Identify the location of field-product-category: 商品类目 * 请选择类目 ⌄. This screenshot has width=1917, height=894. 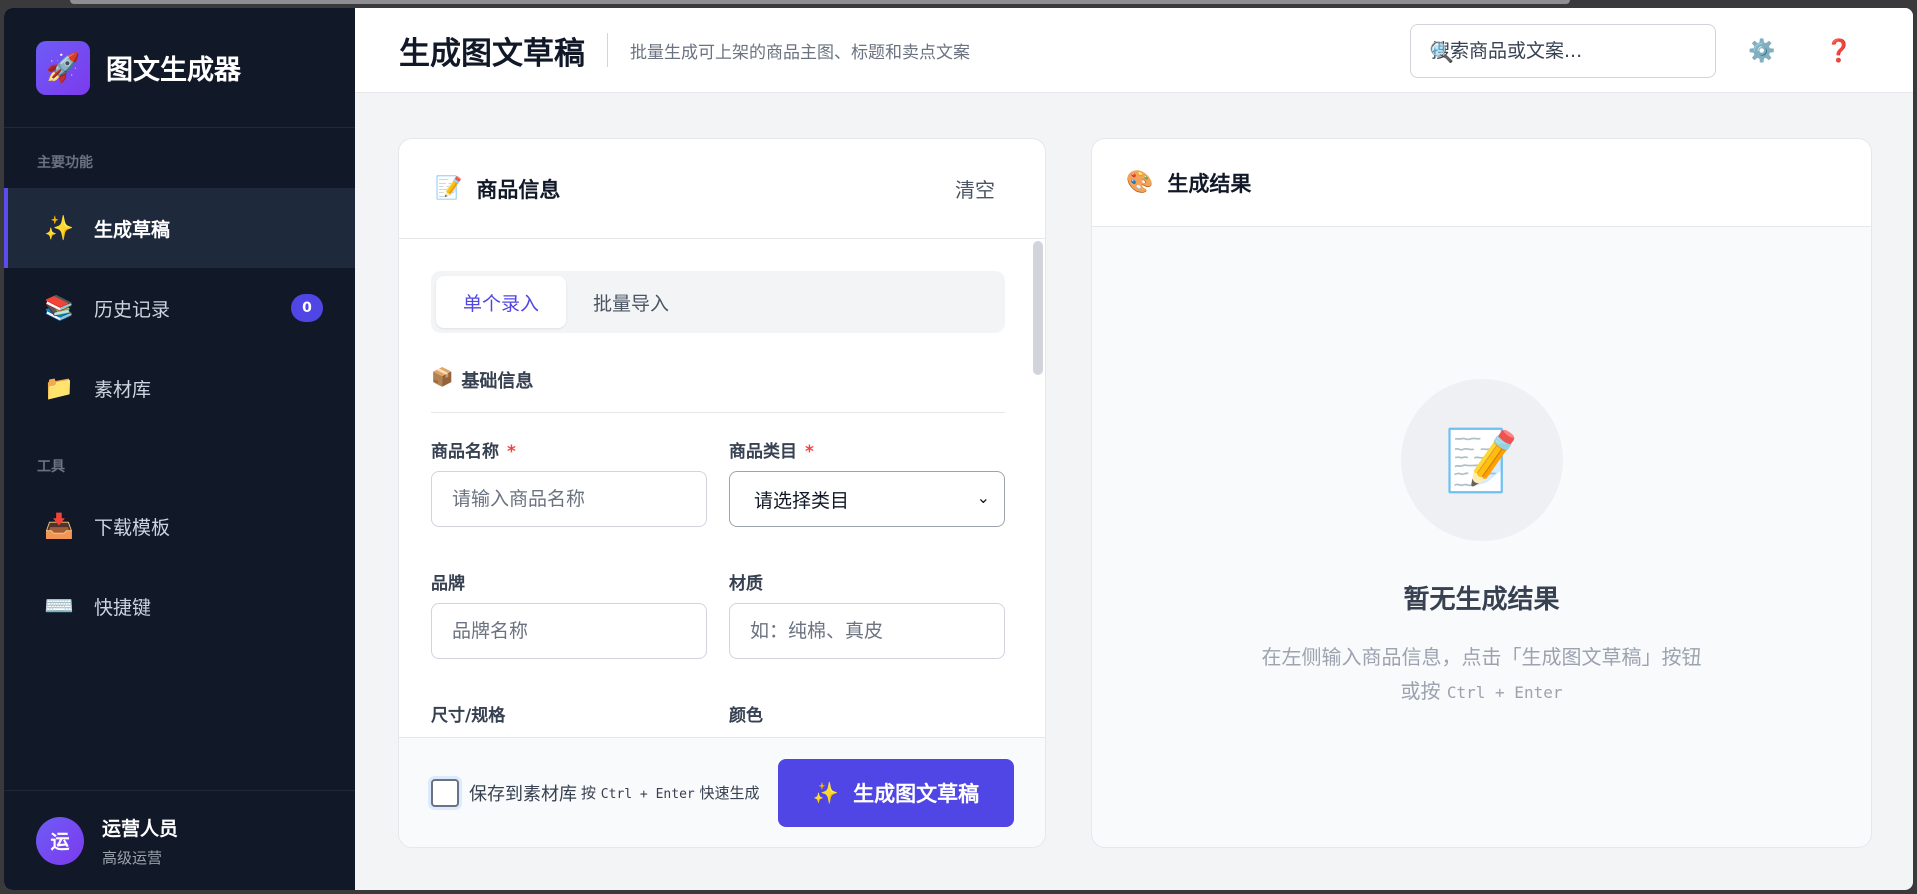
(867, 482).